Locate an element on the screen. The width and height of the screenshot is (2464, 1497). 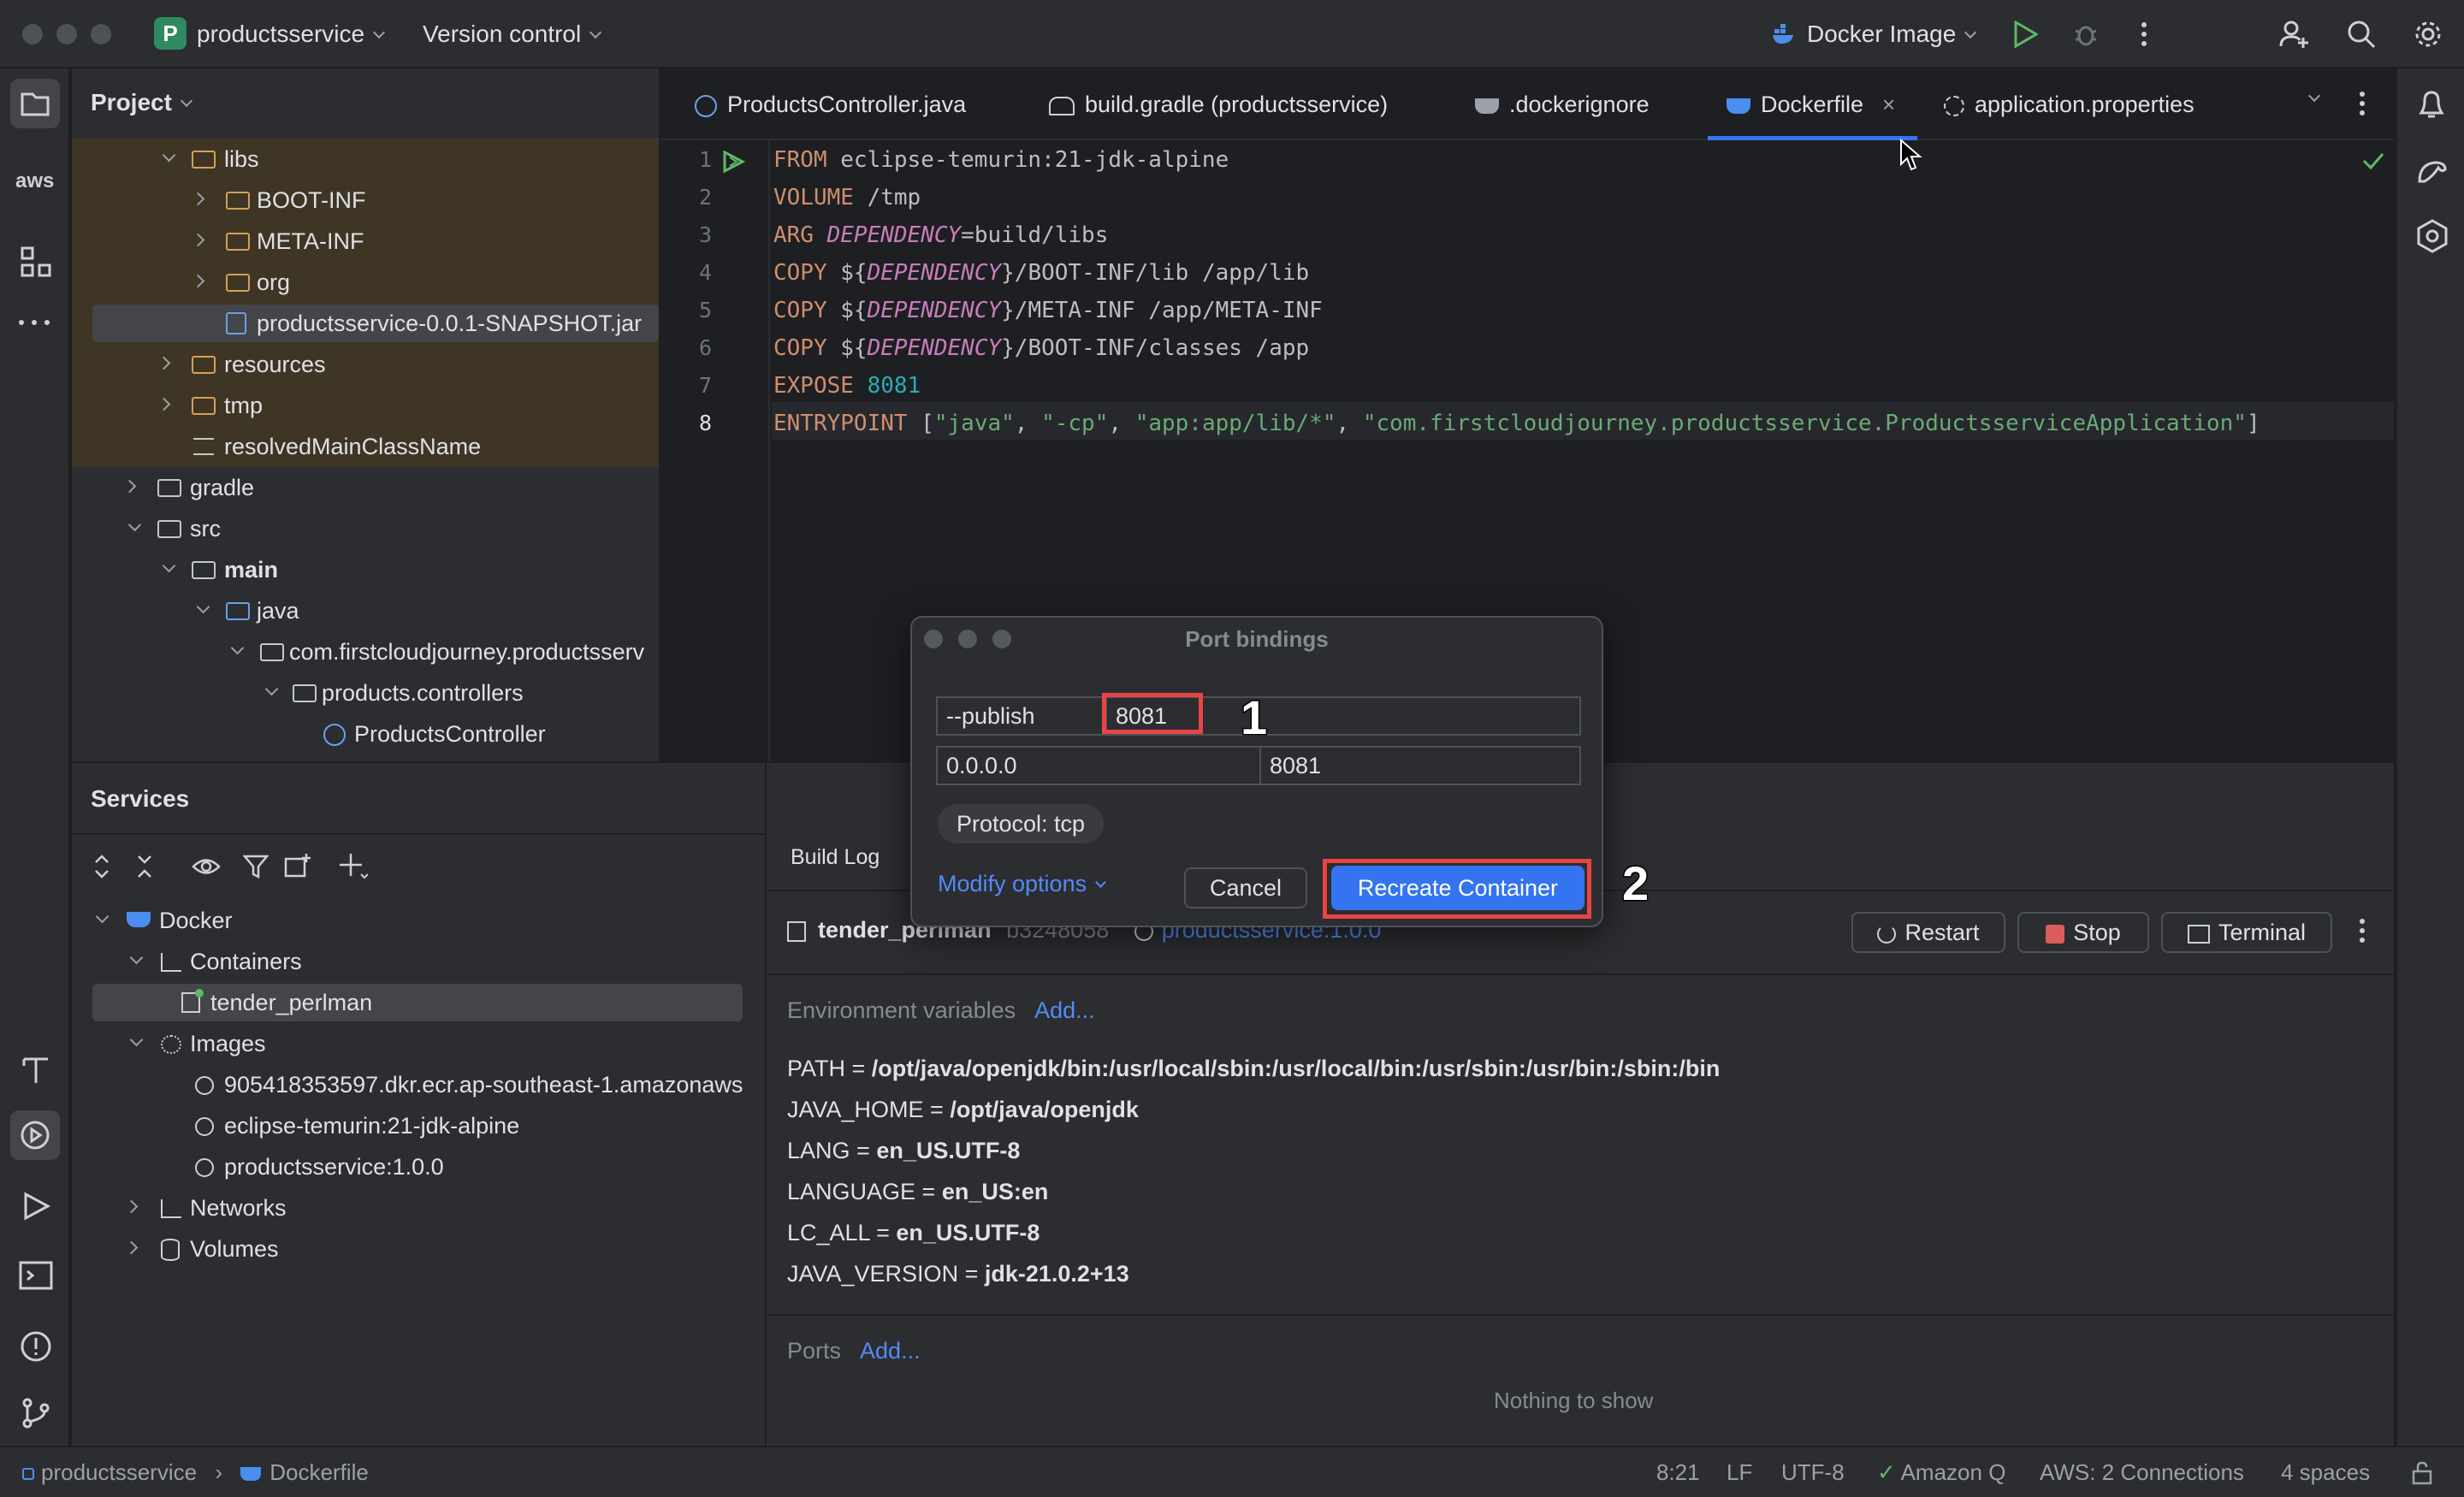
svc-node-container-bg: tender_perlman is located at coordinates (414, 1002).